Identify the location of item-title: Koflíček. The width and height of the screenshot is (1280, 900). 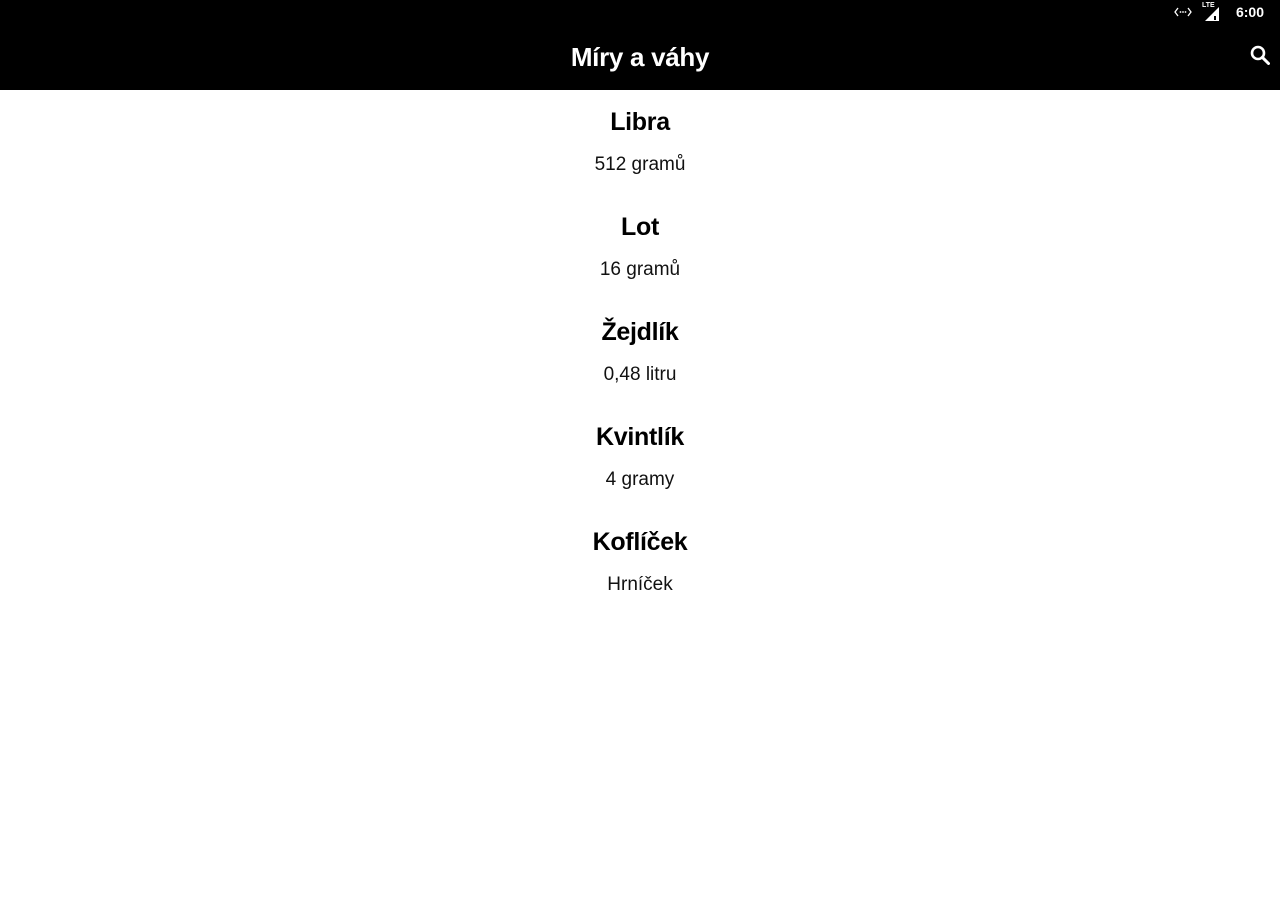
(640, 542).